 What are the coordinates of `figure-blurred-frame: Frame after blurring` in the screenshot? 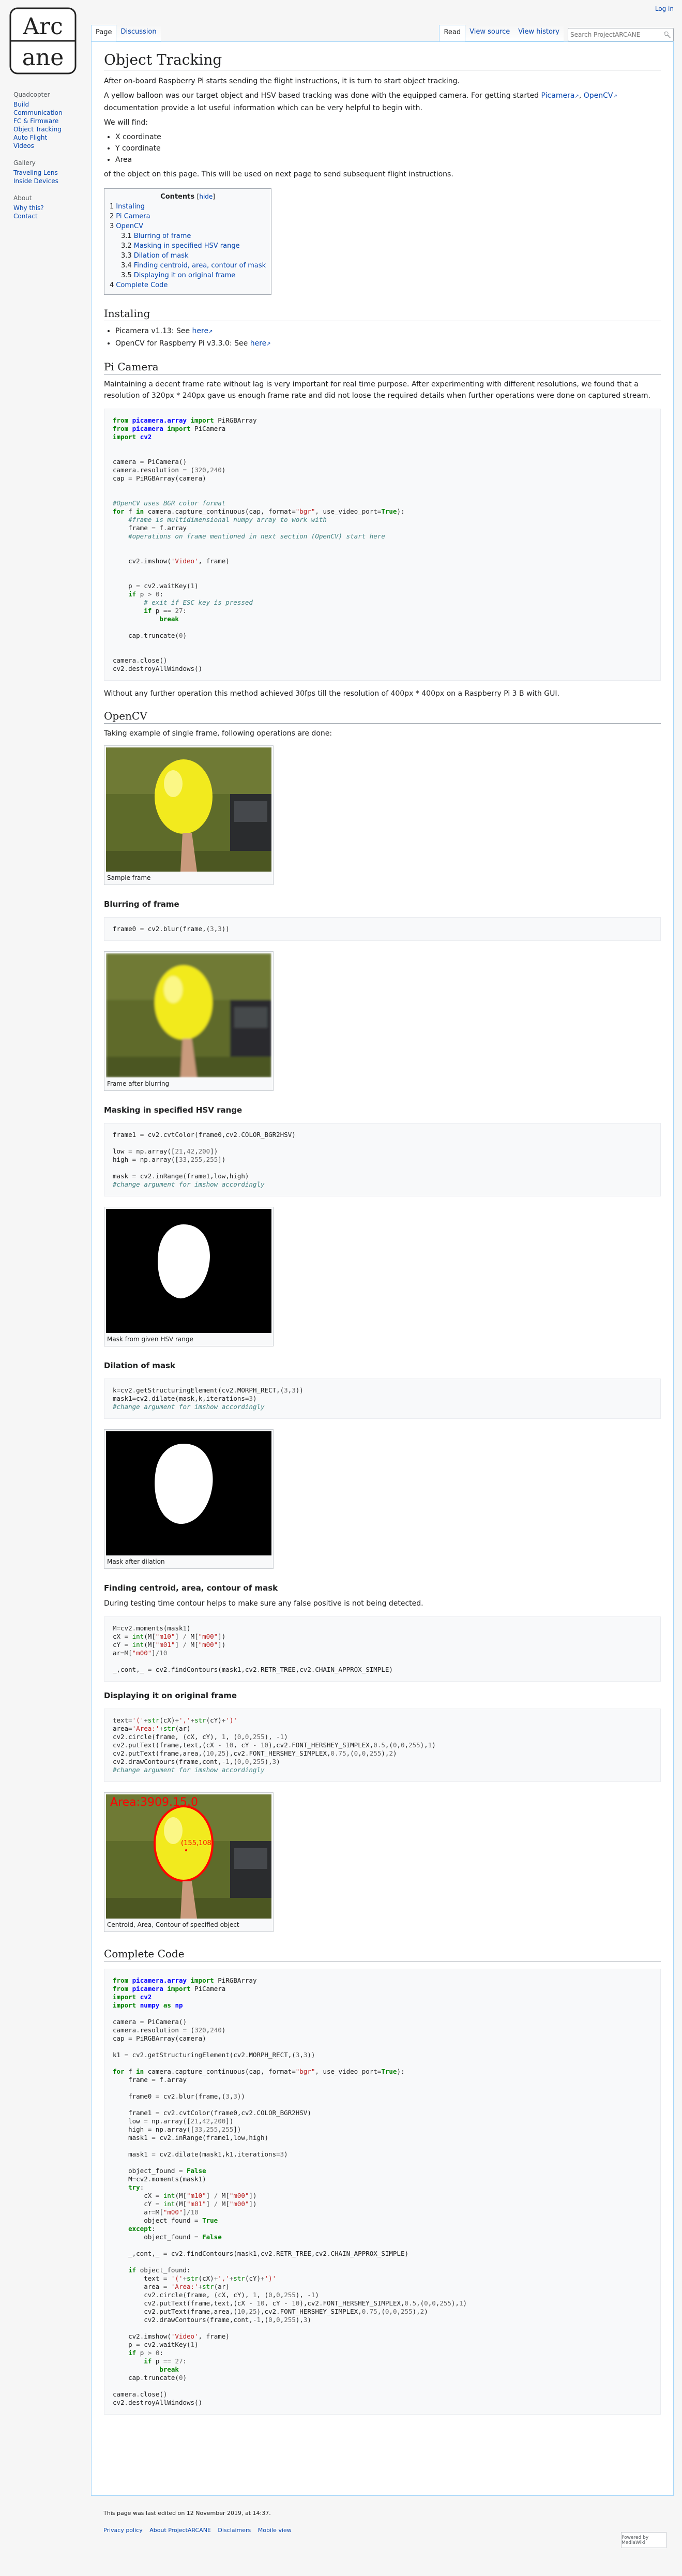 It's located at (189, 1021).